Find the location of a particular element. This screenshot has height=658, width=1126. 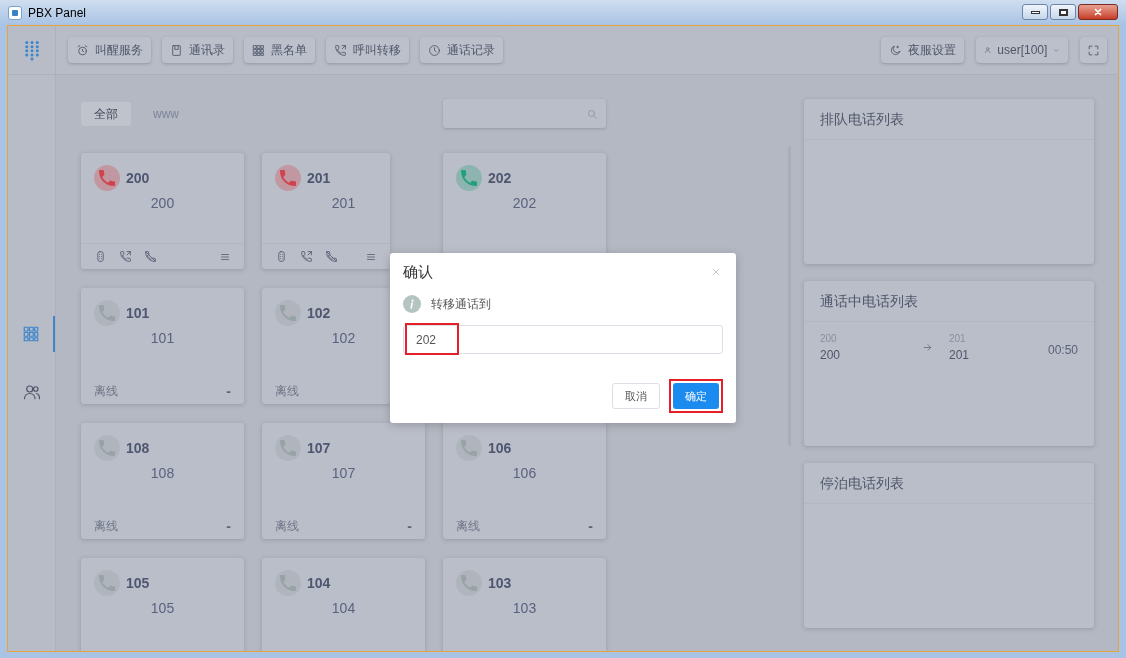

extension-name: 108 is located at coordinates (162, 473).